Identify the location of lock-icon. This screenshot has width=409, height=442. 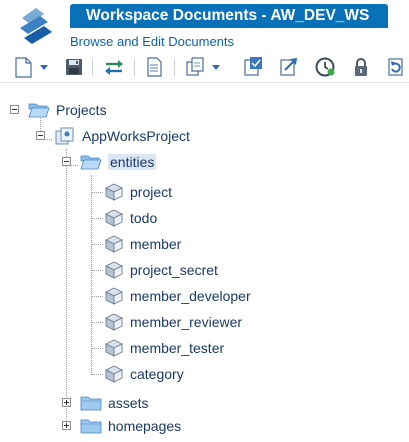
(361, 67).